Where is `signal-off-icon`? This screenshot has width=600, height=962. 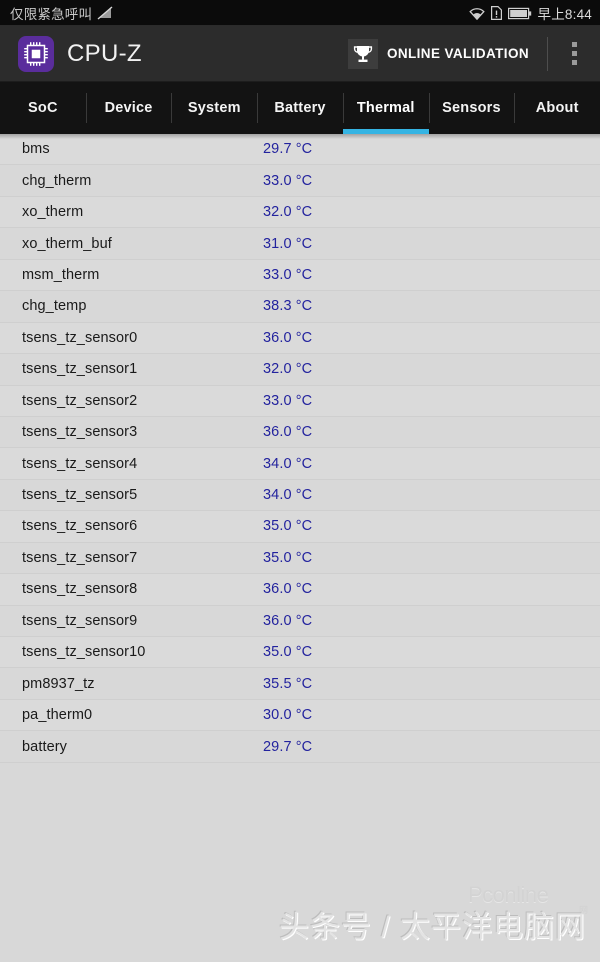
signal-off-icon is located at coordinates (105, 13).